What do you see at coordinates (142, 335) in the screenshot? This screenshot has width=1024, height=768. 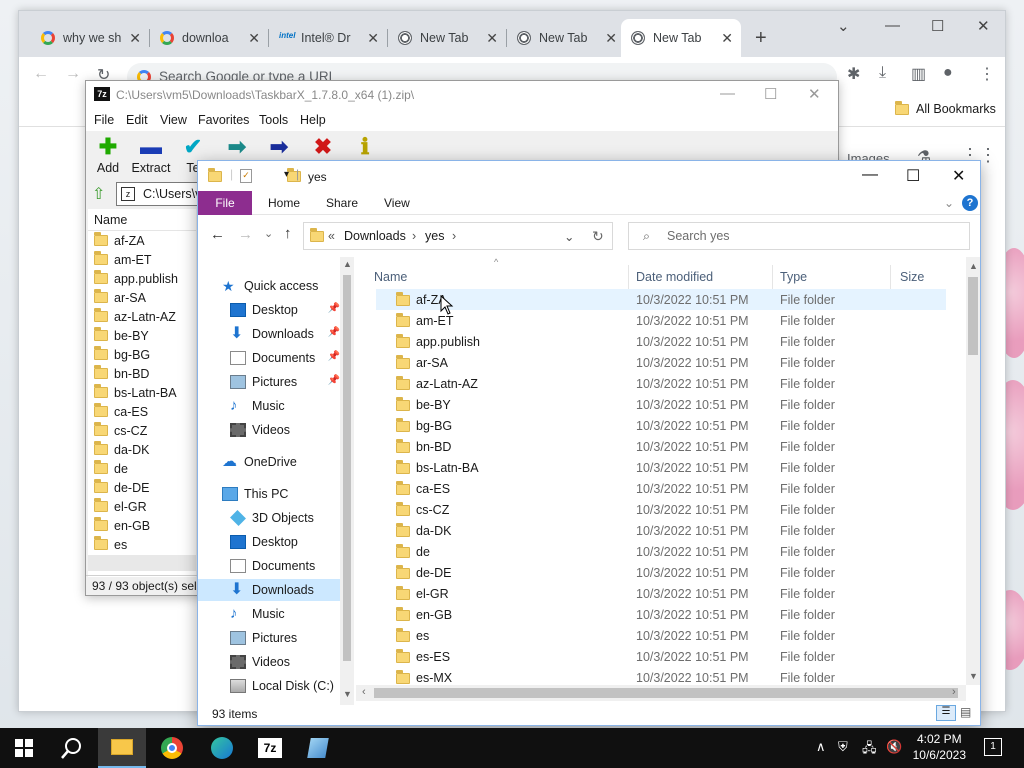 I see `list-item: be-BY` at bounding box center [142, 335].